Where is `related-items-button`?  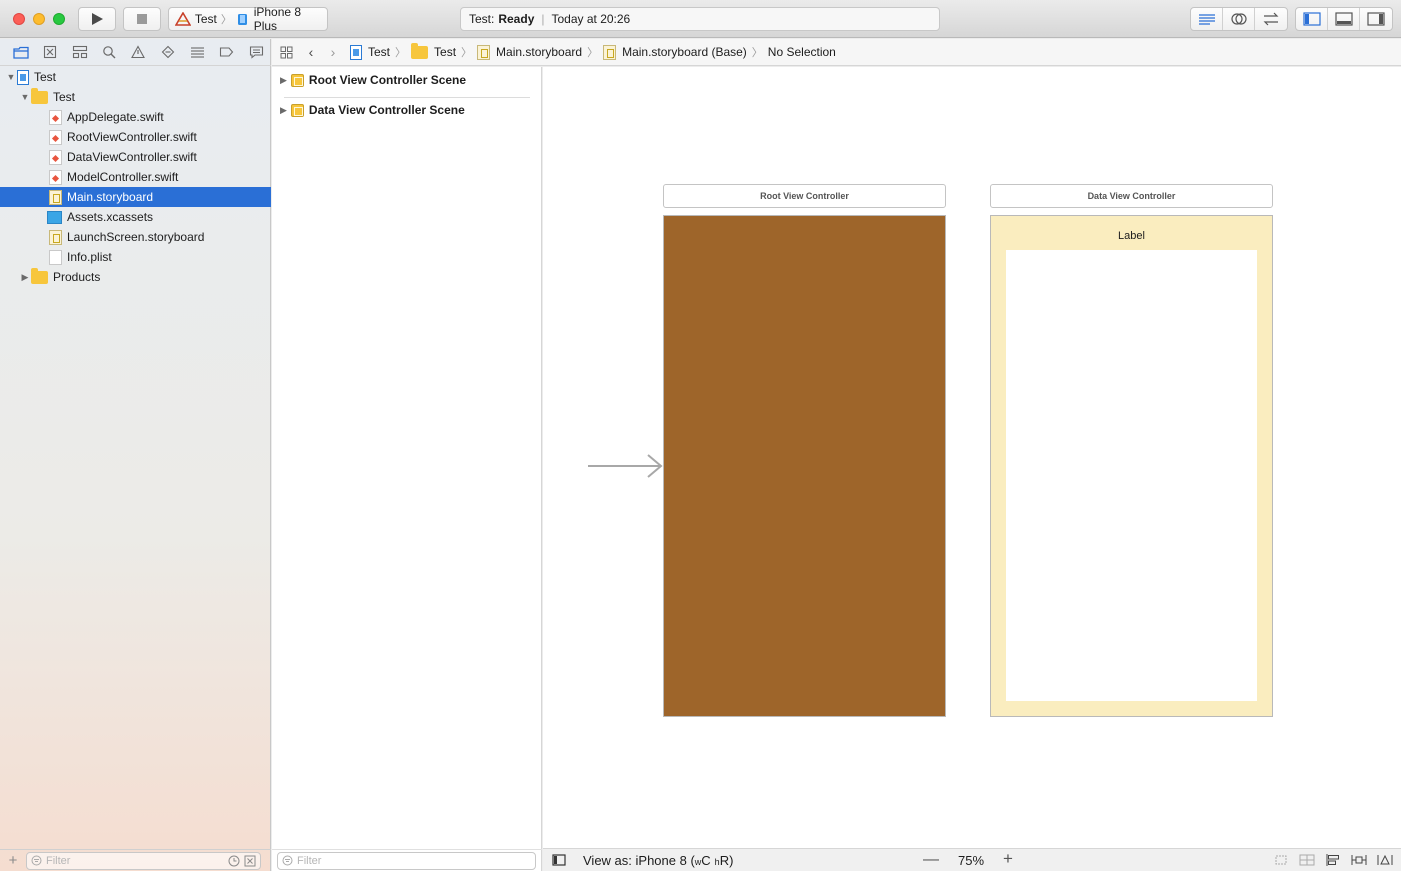
related-items-button is located at coordinates (286, 52).